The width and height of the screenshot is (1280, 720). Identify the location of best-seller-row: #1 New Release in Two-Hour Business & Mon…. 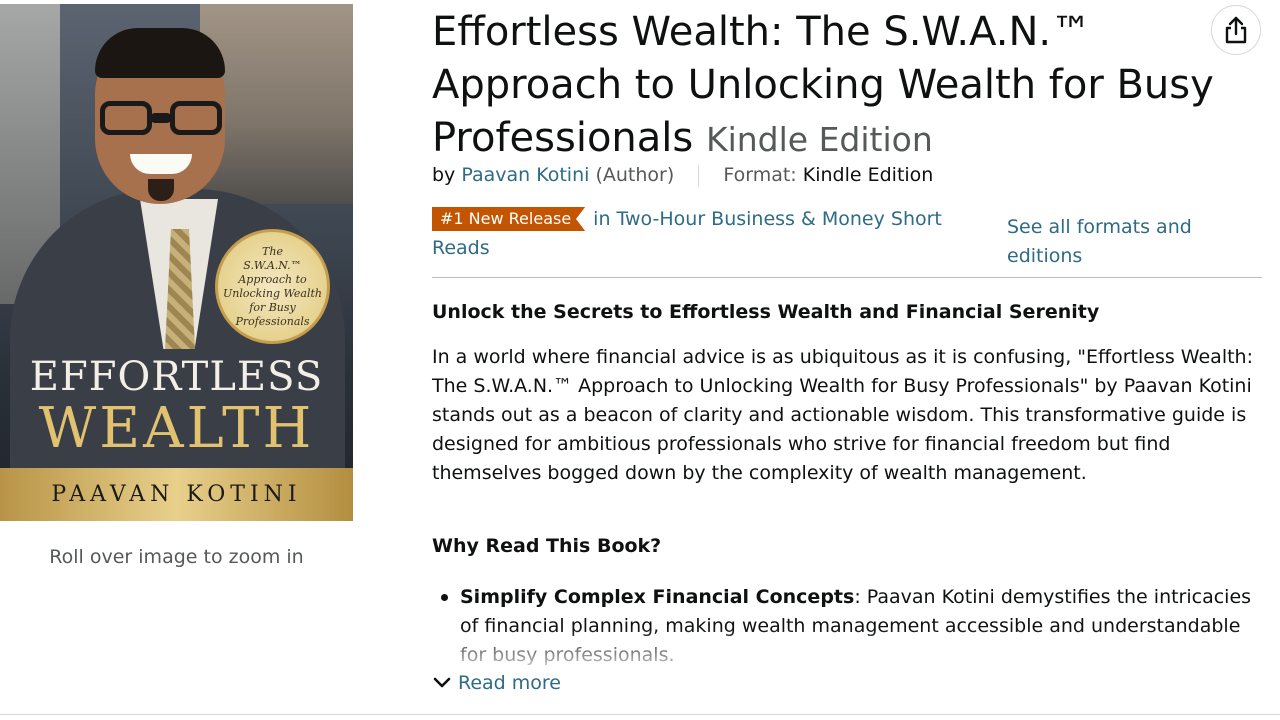
(704, 234).